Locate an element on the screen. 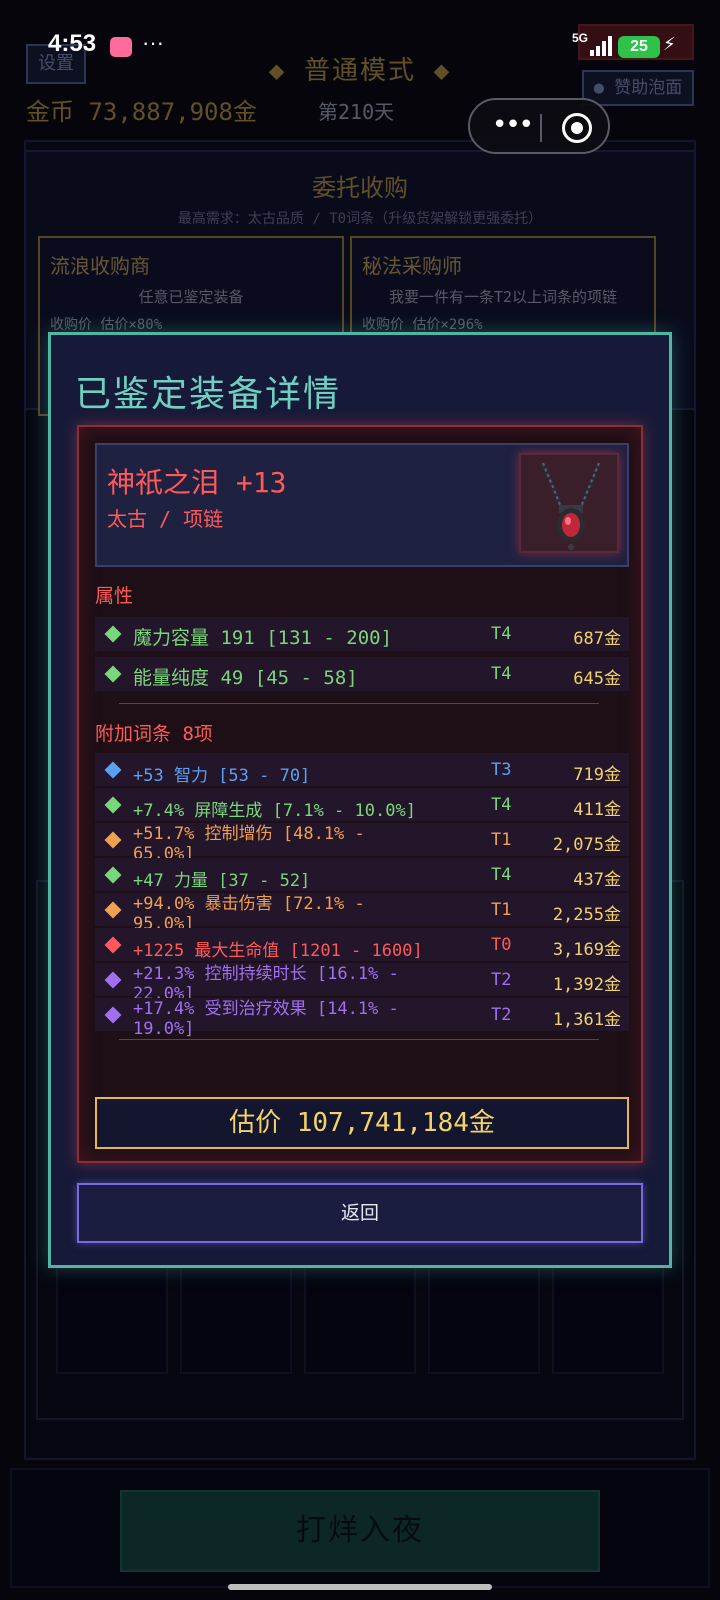 The width and height of the screenshot is (720, 1600). network-label: 5G is located at coordinates (580, 38).